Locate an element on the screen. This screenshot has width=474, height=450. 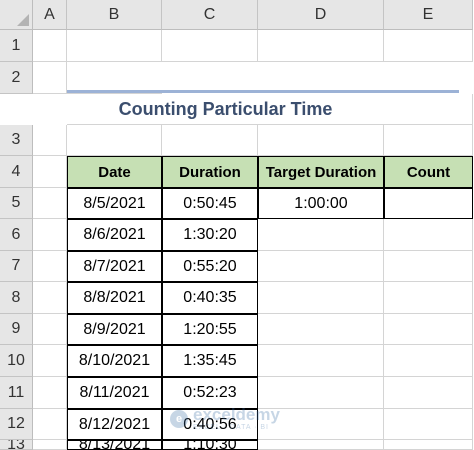
date-cell: 8/9/2021 is located at coordinates (114, 329).